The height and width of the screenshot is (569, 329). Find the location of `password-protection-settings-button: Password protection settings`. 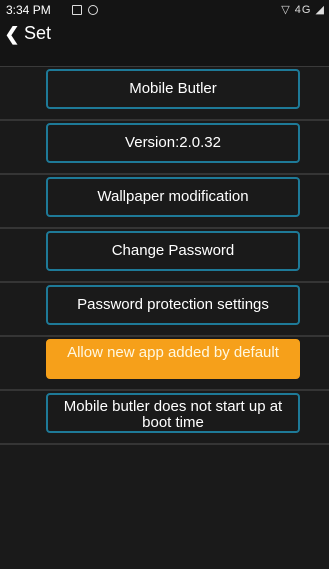

password-protection-settings-button: Password protection settings is located at coordinates (173, 305).